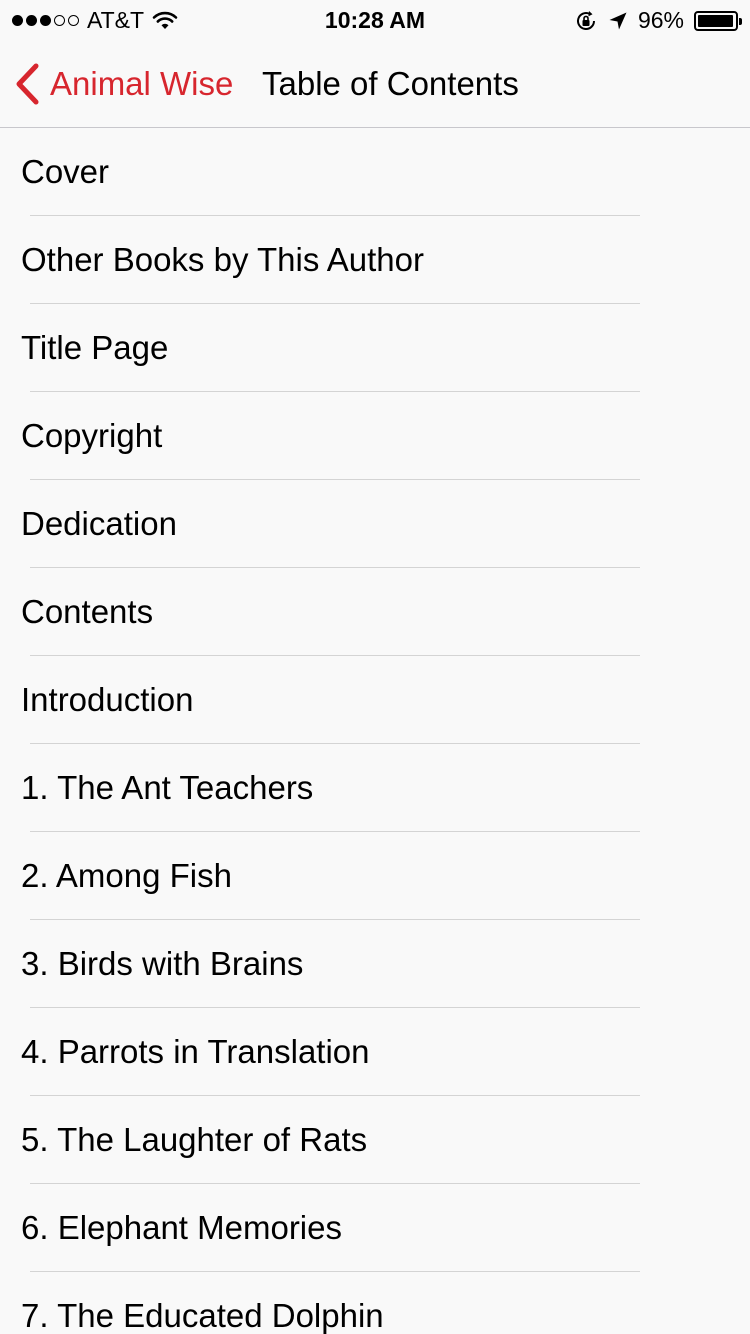 The width and height of the screenshot is (750, 1334). What do you see at coordinates (92, 435) in the screenshot?
I see `toc-item-label: Copyright` at bounding box center [92, 435].